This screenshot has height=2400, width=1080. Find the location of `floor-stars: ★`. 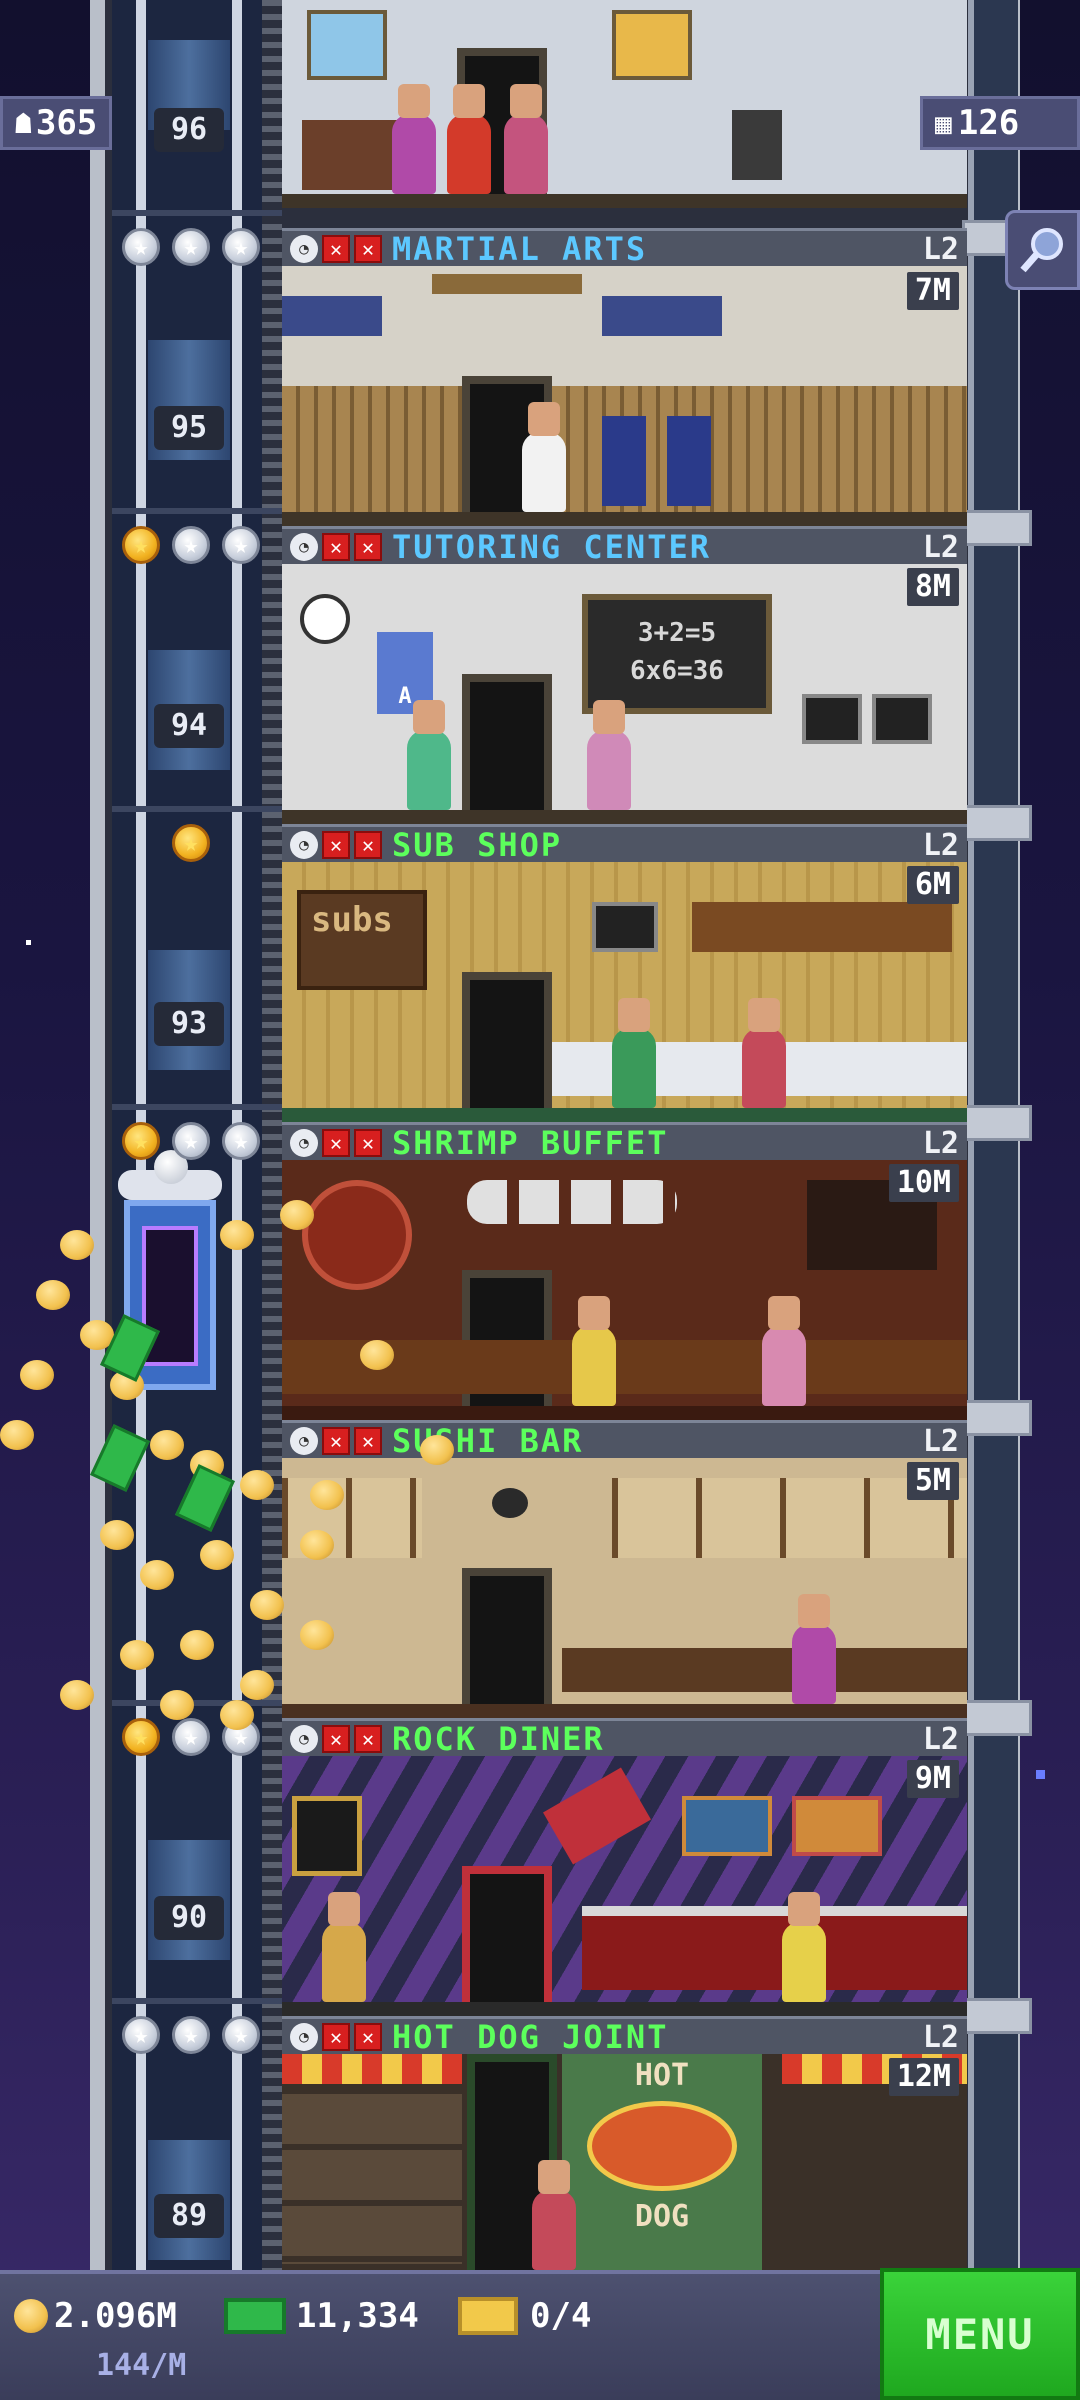

floor-stars: ★ is located at coordinates (166, 843).